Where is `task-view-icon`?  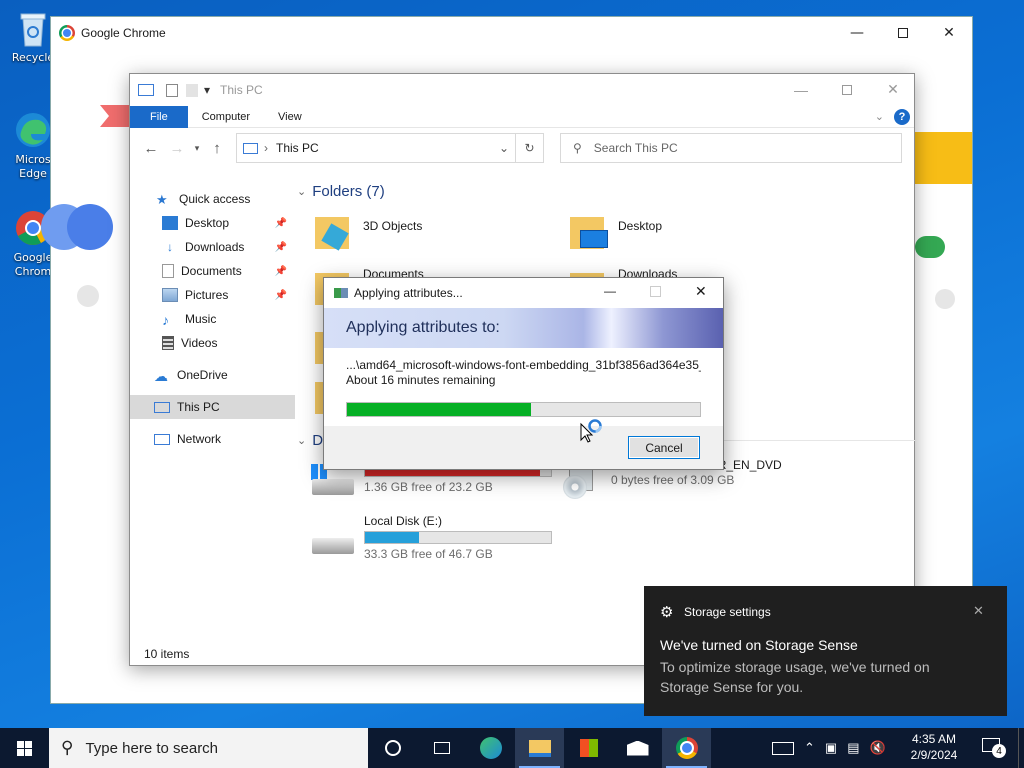 task-view-icon is located at coordinates (441, 748).